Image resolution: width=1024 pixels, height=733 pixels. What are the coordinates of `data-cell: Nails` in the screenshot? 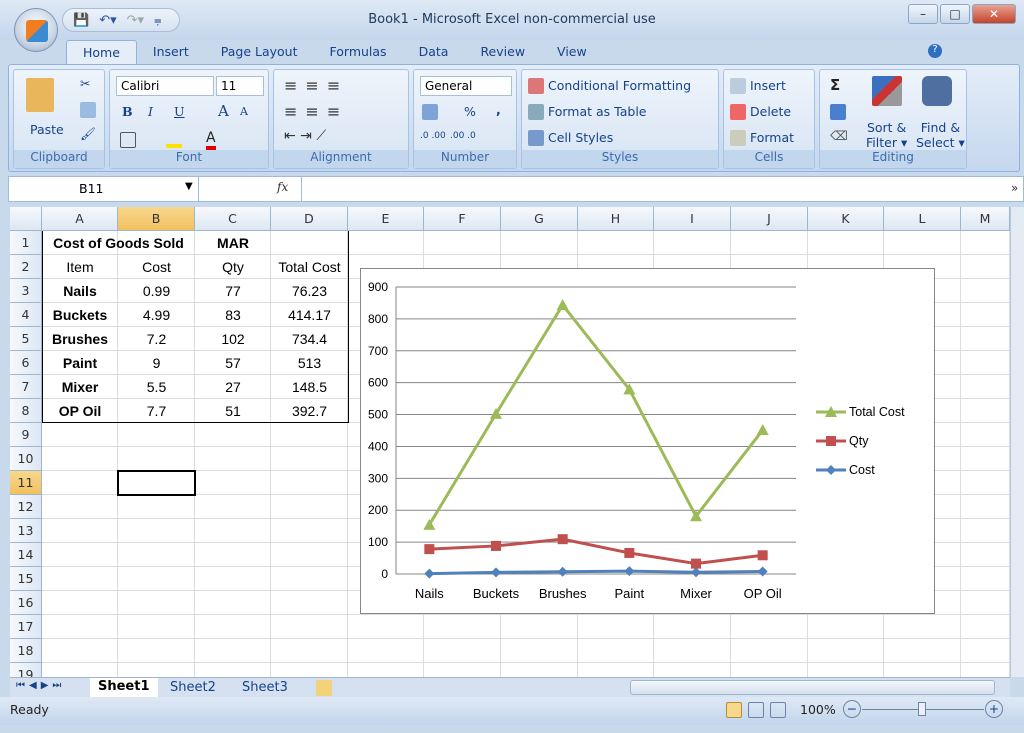 It's located at (80, 291).